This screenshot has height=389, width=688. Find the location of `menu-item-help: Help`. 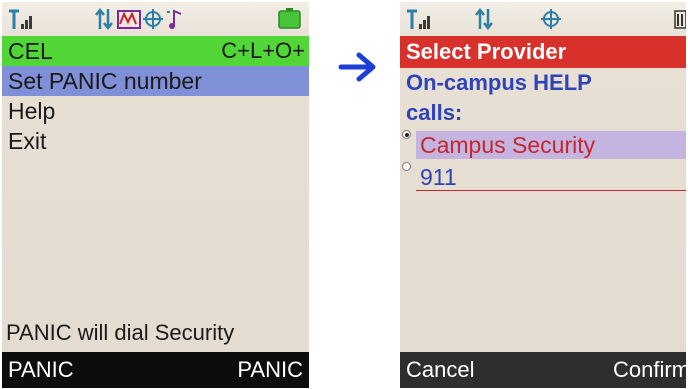

menu-item-help: Help is located at coordinates (155, 111).